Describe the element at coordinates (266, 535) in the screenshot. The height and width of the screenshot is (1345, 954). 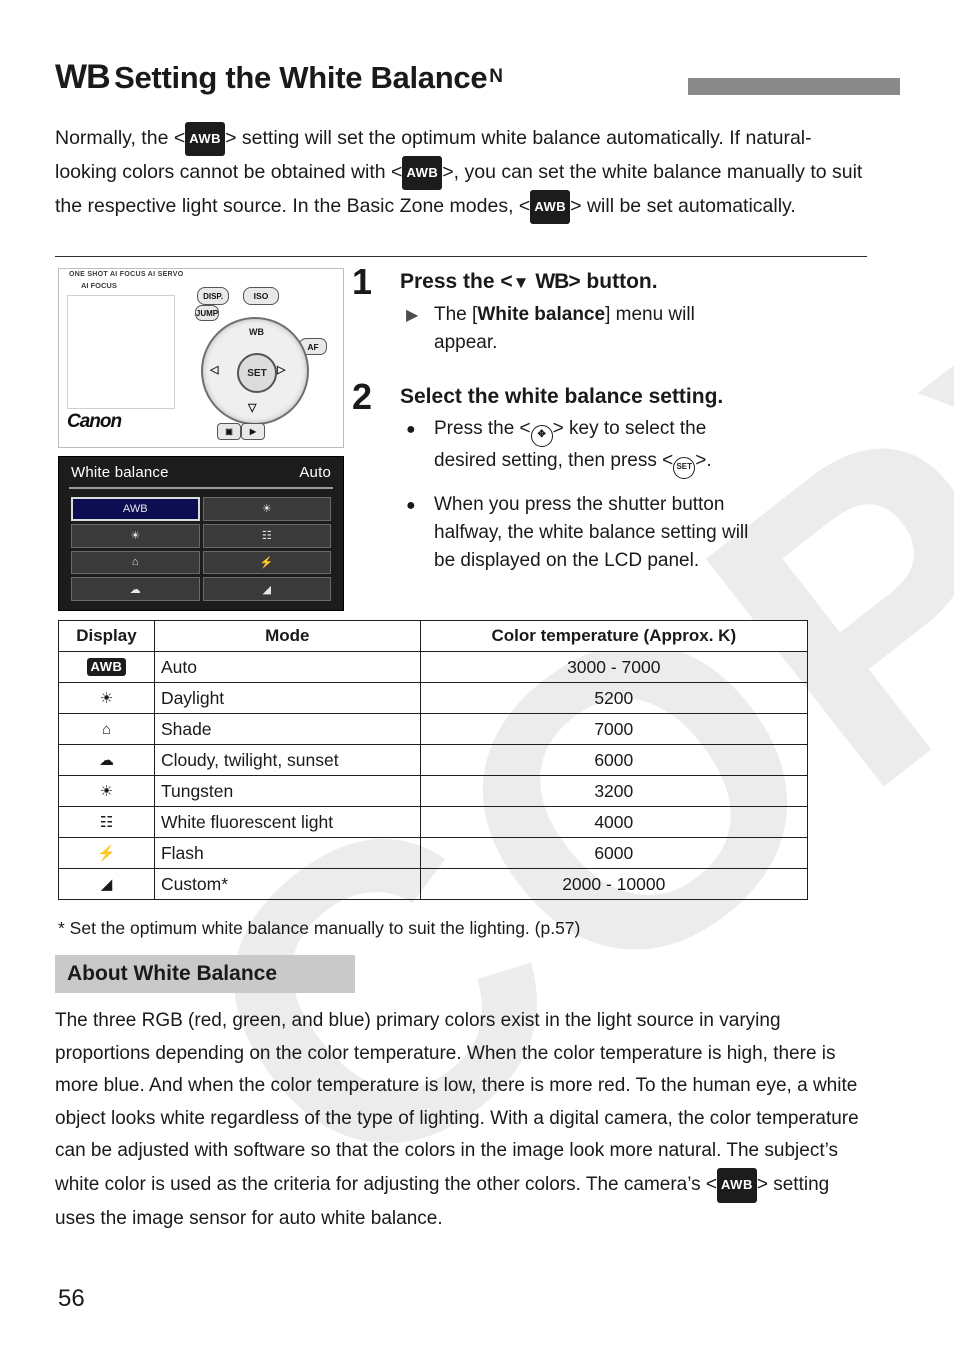
I see `wb-option-fluorescent: ☷` at that location.